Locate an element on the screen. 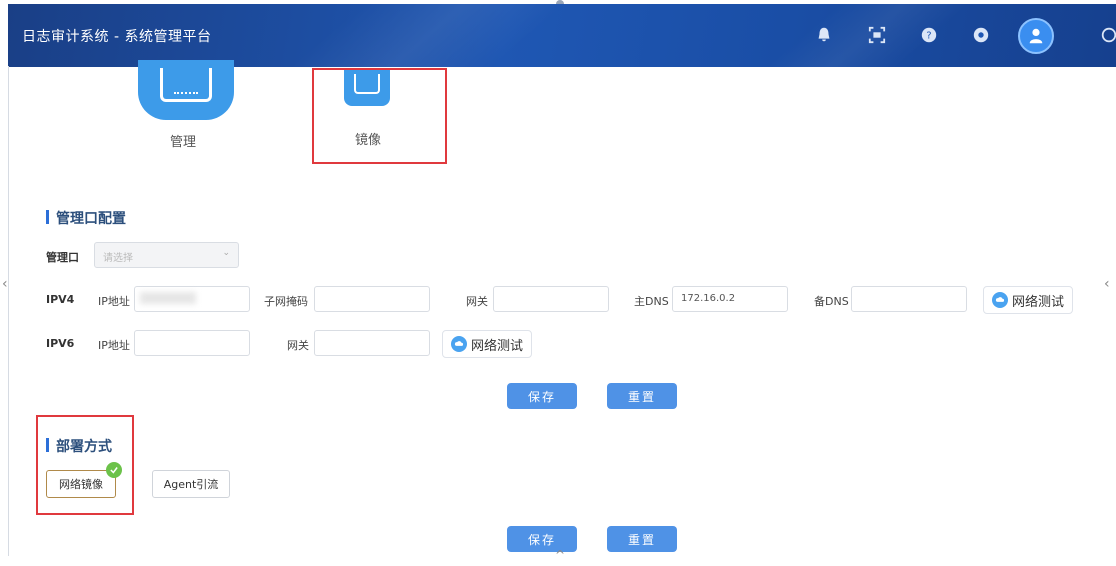 This screenshot has width=1116, height=566. scroll-left-icon: ‹ is located at coordinates (5, 284).